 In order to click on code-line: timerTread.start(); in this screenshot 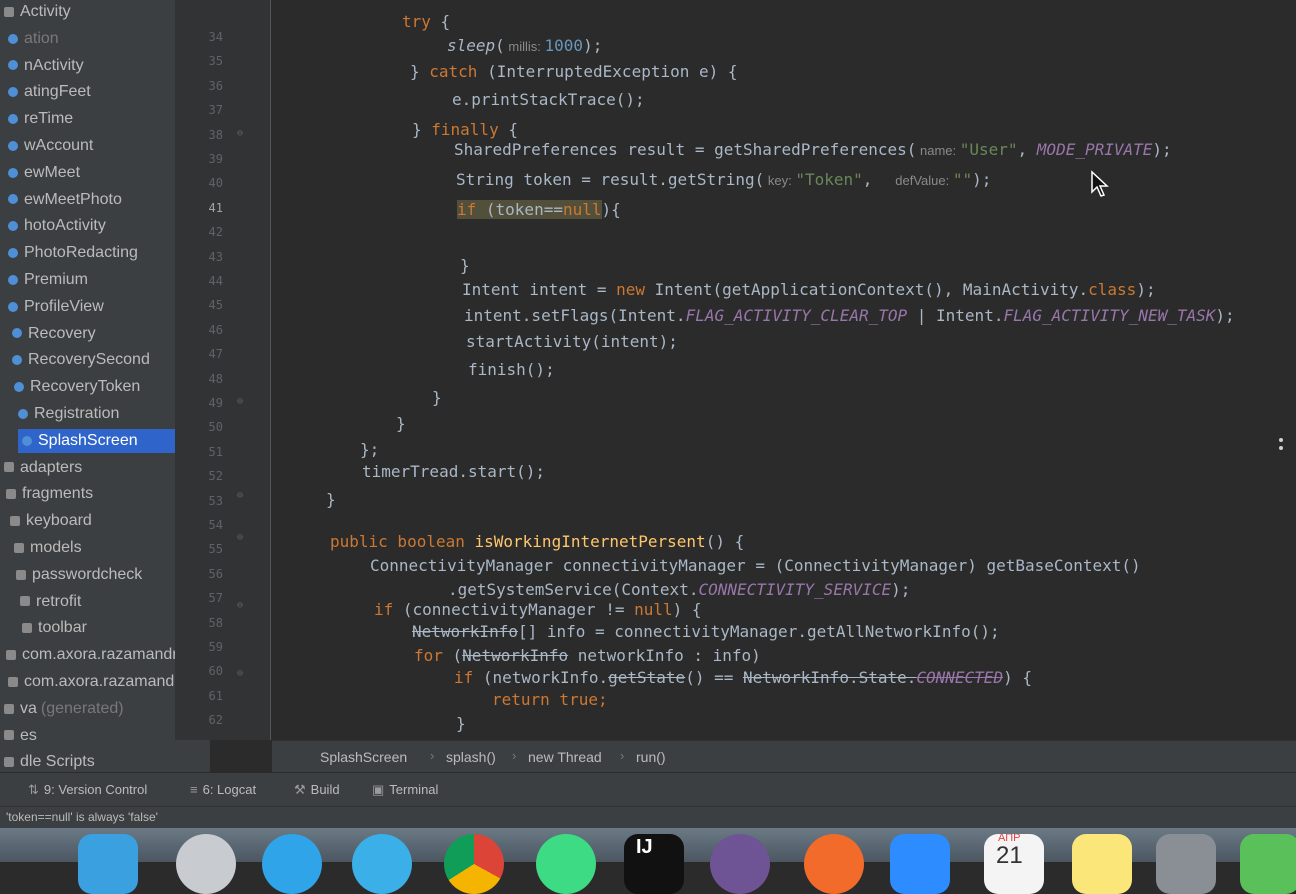, I will do `click(453, 471)`.